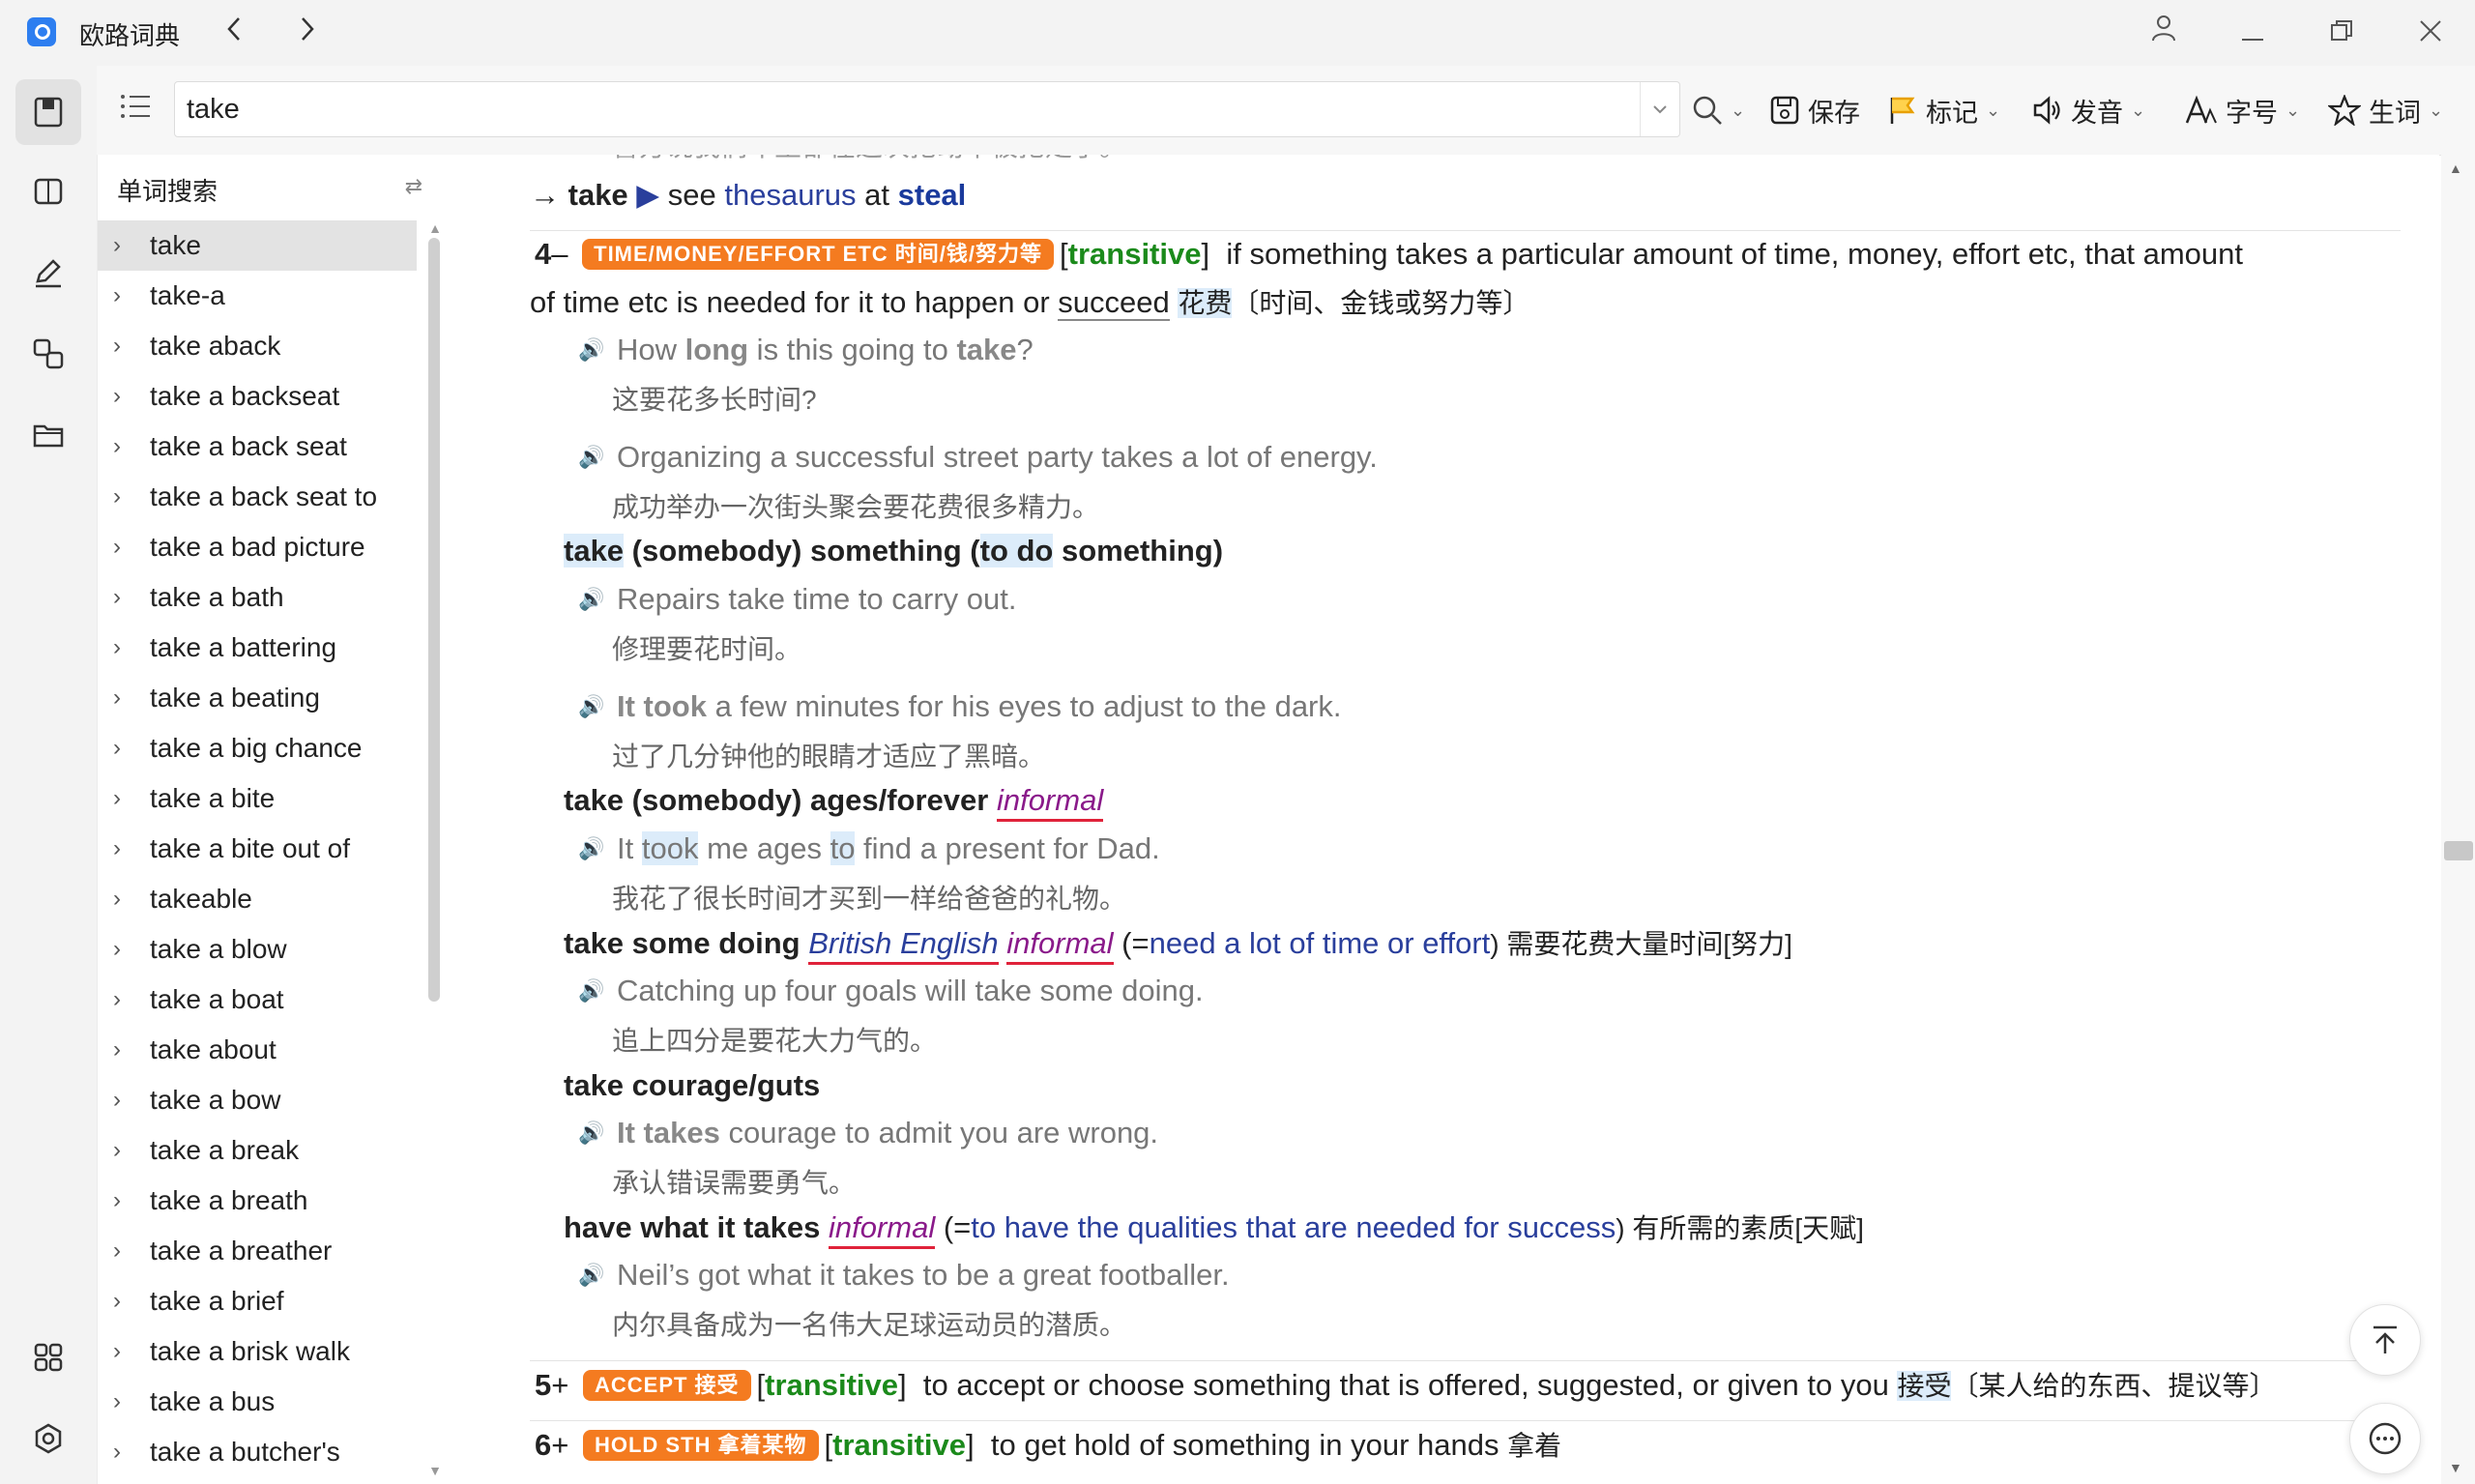 This screenshot has height=1484, width=2475. Describe the element at coordinates (135, 107) in the screenshot. I see `list-icon` at that location.